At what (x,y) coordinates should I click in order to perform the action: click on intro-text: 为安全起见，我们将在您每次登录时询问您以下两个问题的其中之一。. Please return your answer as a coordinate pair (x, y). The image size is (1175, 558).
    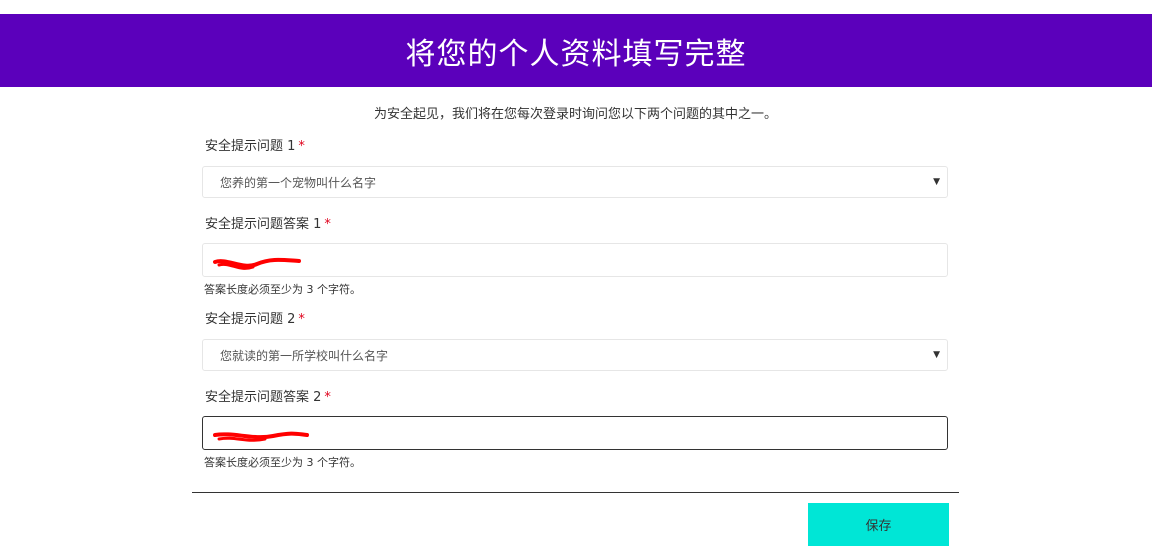
    Looking at the image, I should click on (575, 114).